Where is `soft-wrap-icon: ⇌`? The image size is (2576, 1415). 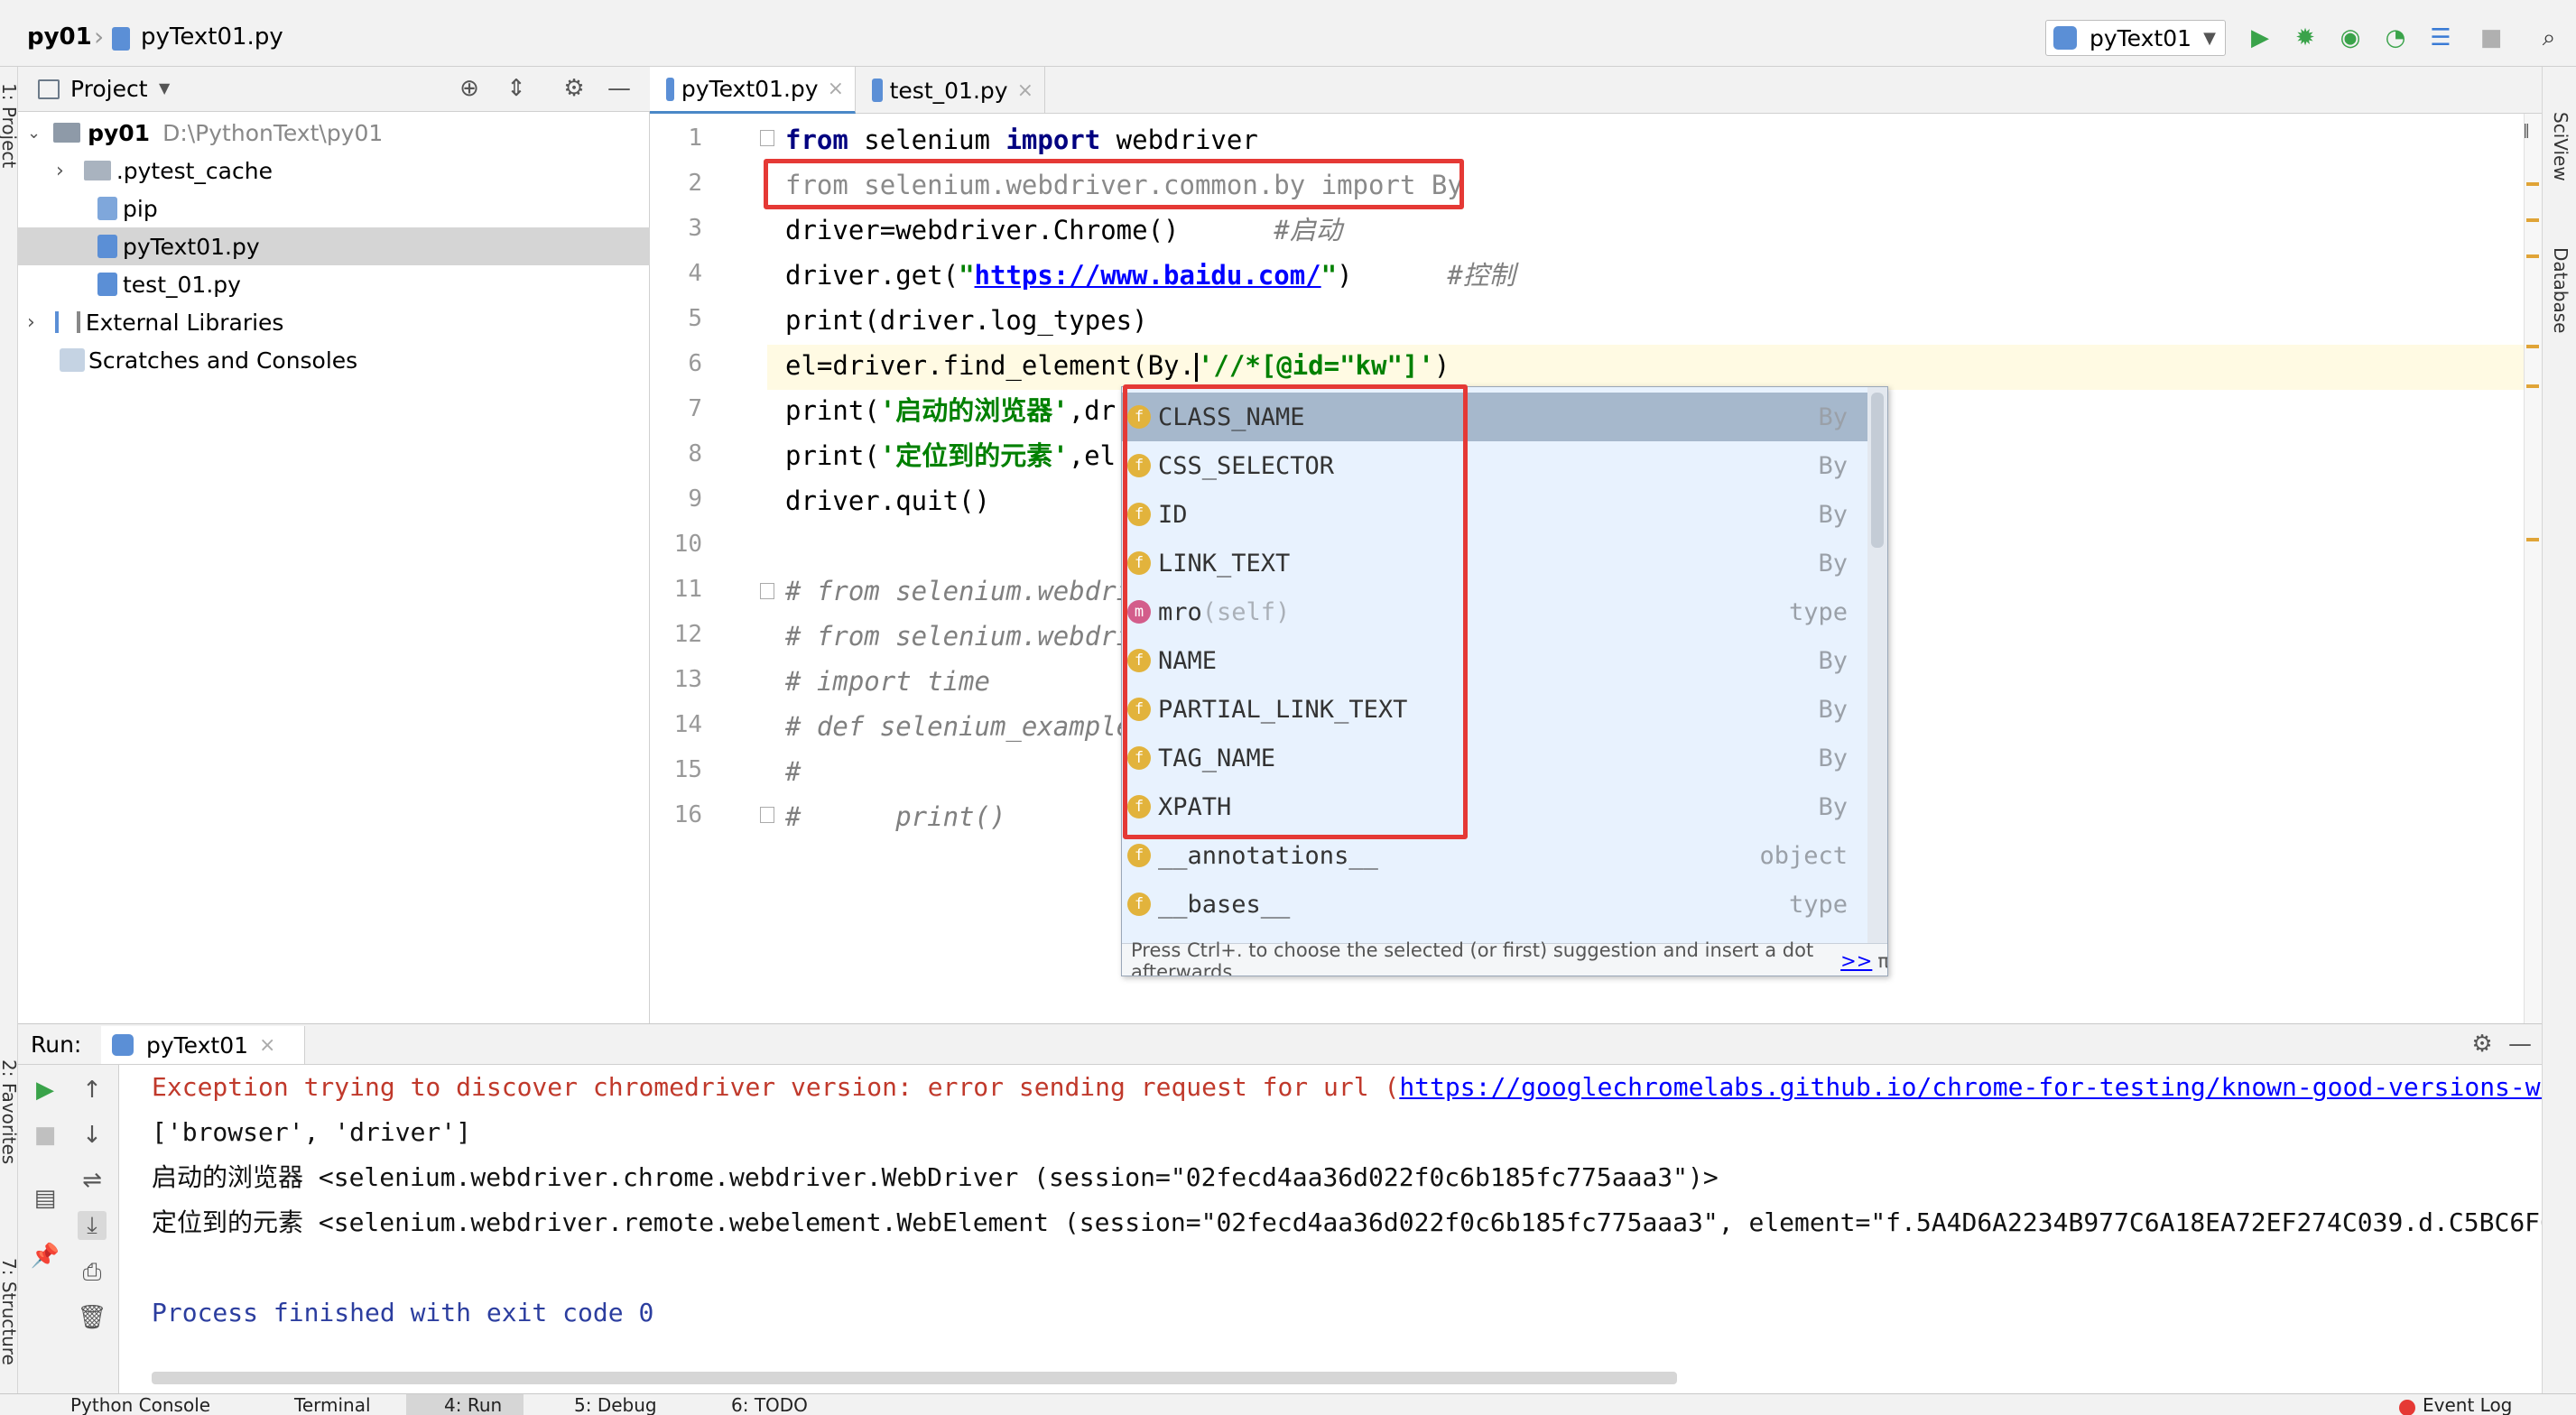
soft-wrap-icon: ⇌ is located at coordinates (92, 1180).